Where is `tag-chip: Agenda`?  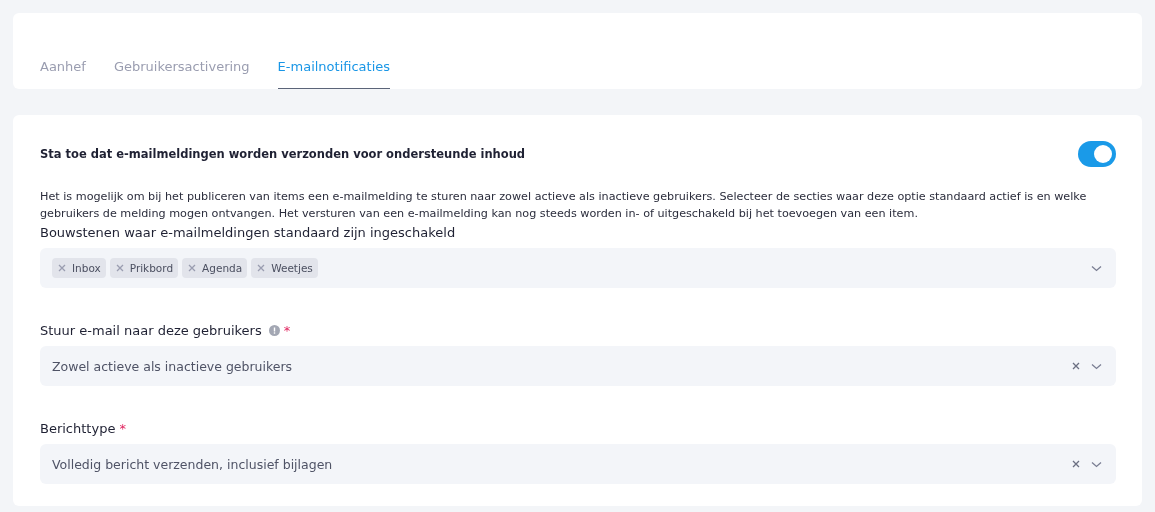
tag-chip: Agenda is located at coordinates (215, 268).